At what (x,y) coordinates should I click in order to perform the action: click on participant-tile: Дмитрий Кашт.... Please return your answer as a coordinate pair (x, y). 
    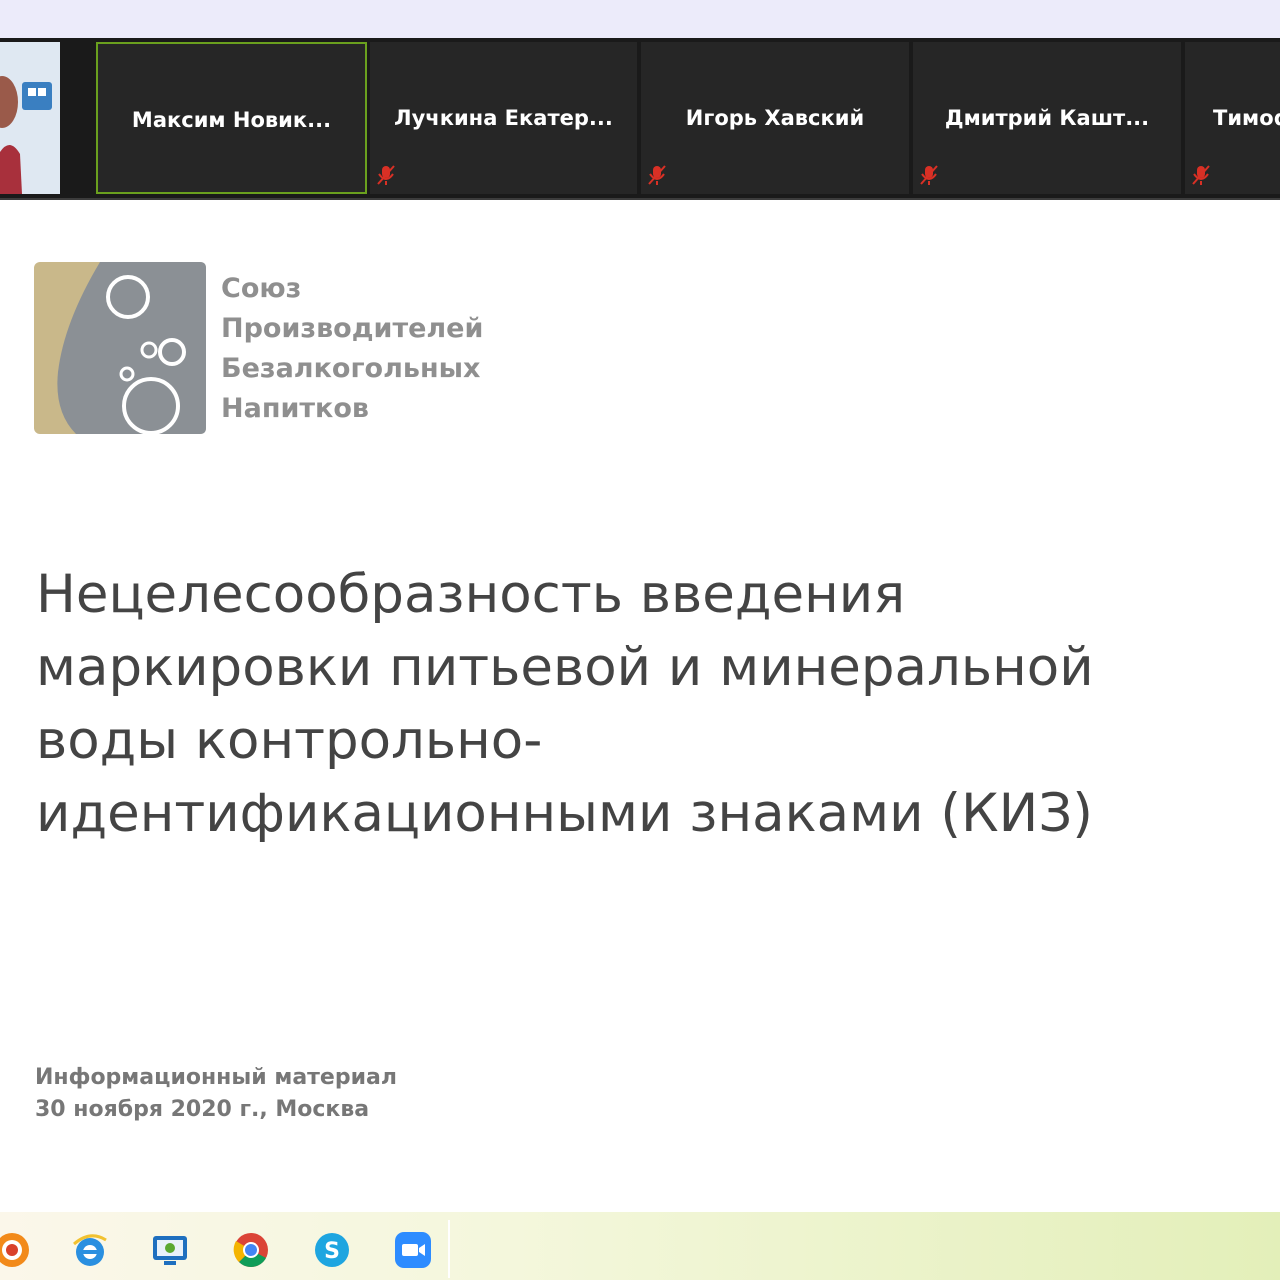
    Looking at the image, I should click on (1047, 118).